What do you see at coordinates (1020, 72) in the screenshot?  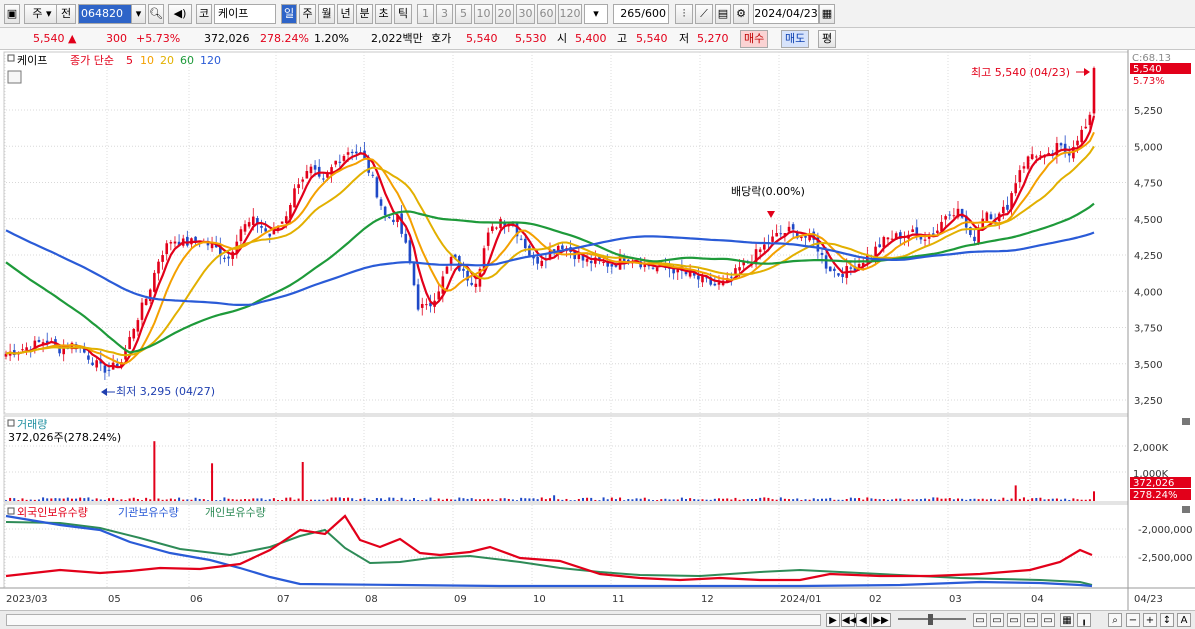 I see `high-annotation: 최고 5,540 (04/23)` at bounding box center [1020, 72].